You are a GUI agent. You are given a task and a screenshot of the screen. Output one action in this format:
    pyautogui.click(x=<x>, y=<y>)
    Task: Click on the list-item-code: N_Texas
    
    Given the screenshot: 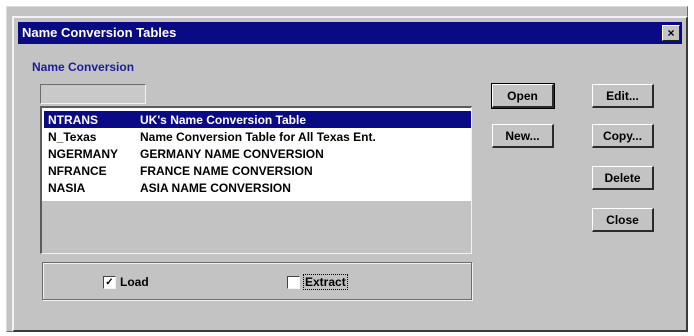 What is the action you would take?
    pyautogui.click(x=72, y=137)
    